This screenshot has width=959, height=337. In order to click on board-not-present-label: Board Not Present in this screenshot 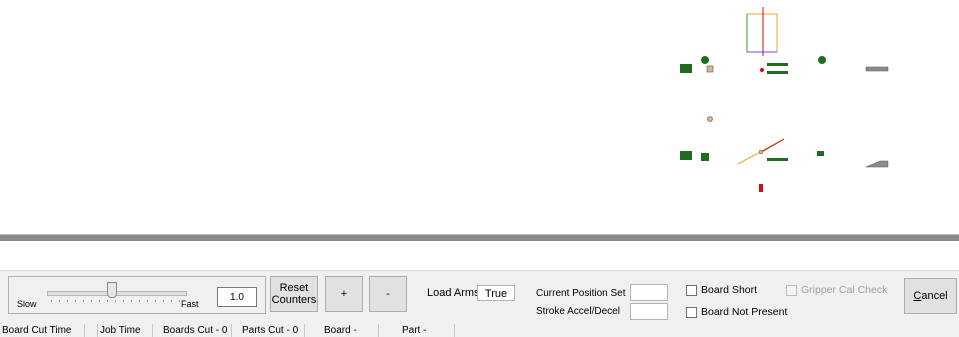, I will do `click(744, 312)`.